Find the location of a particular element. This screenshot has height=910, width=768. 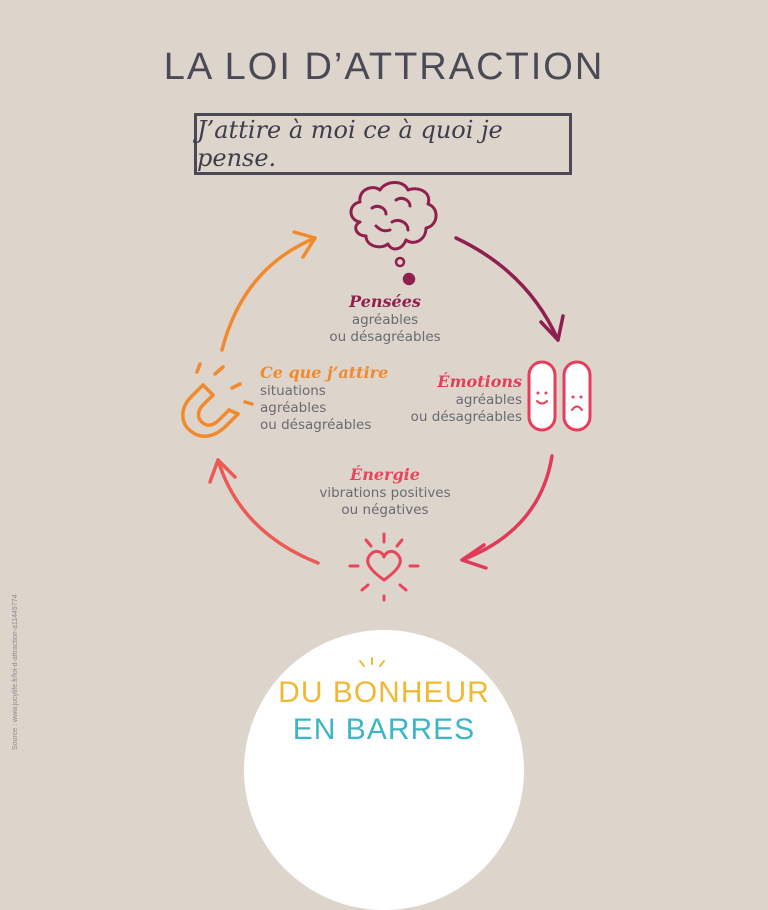

logo-sparkle-icon is located at coordinates (372, 662).